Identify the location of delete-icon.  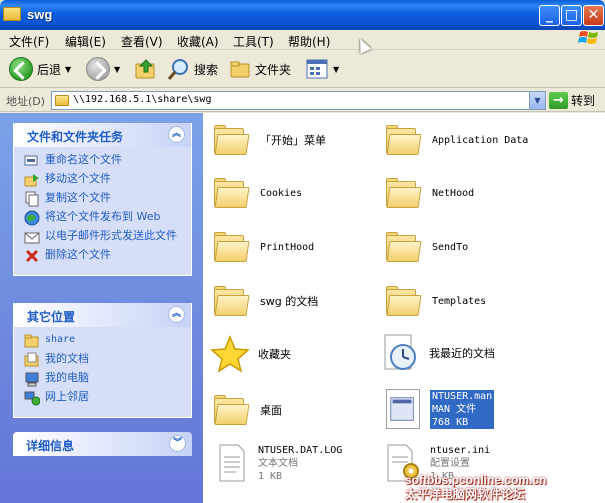
(32, 256).